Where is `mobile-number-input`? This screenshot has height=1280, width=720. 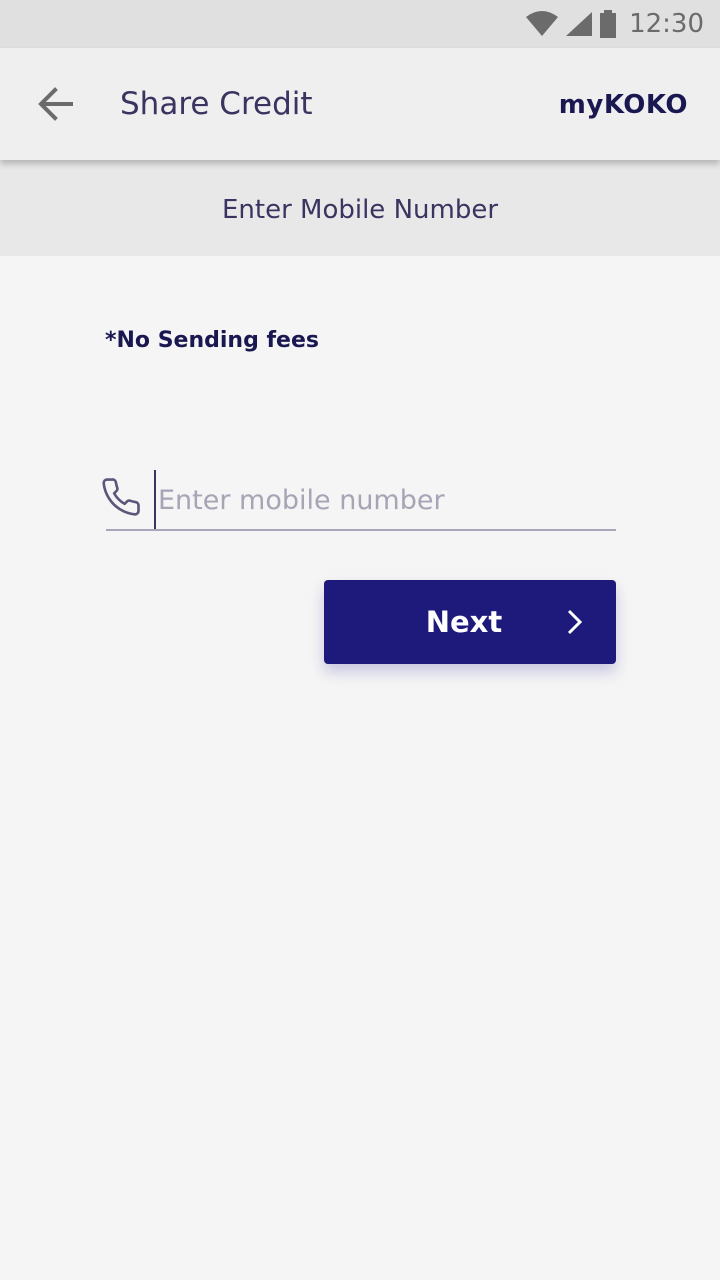 mobile-number-input is located at coordinates (384, 500).